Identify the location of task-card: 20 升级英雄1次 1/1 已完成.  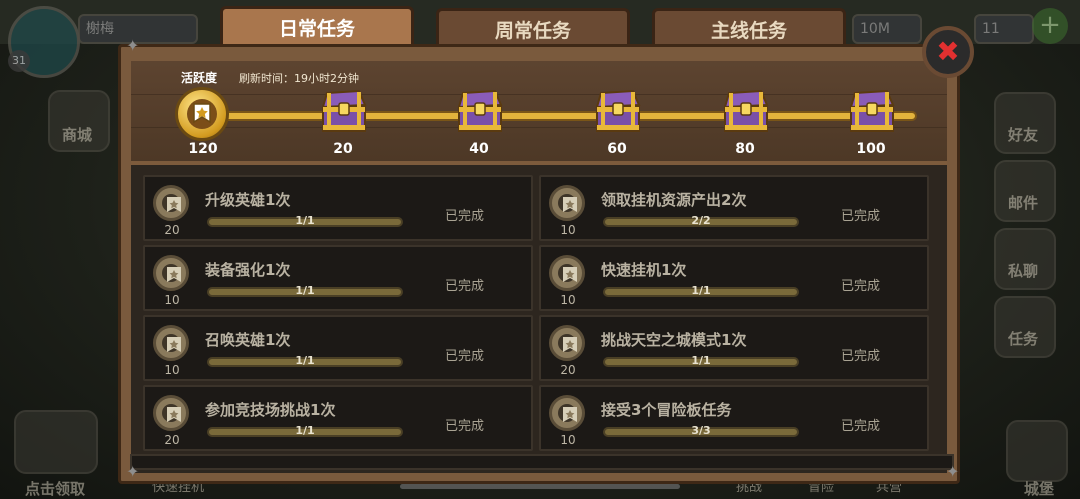
(338, 208).